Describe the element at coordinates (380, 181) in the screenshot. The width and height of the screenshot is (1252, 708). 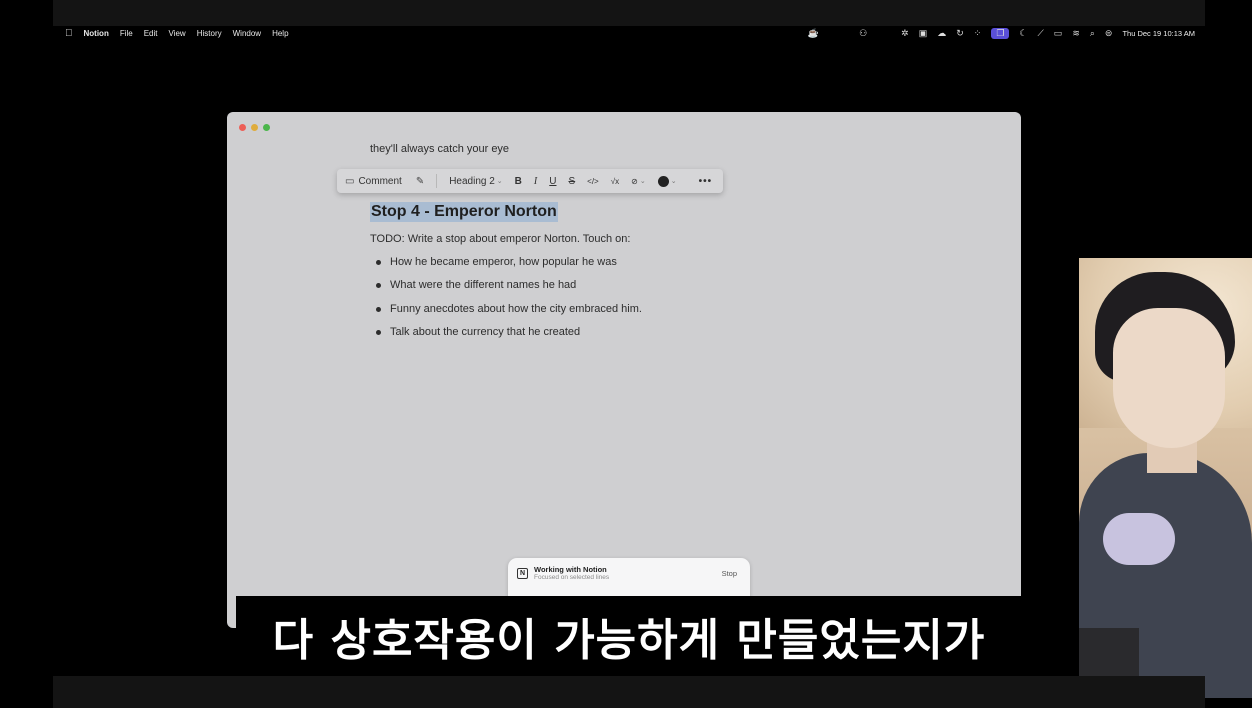
I see `comment-label: Comment` at that location.